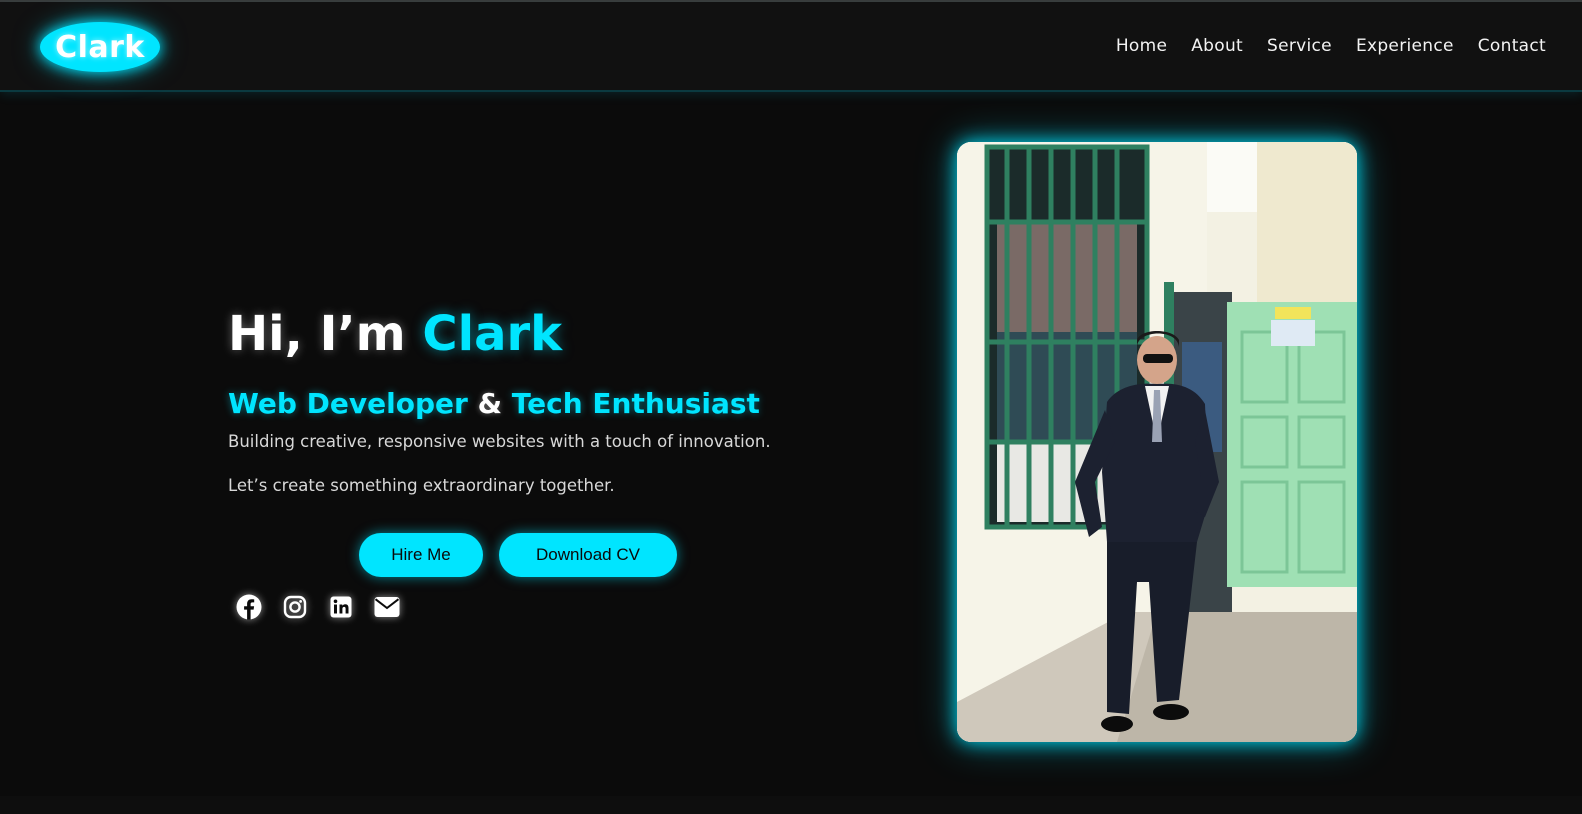 This screenshot has height=814, width=1582. I want to click on nav-home: Home, so click(1141, 46).